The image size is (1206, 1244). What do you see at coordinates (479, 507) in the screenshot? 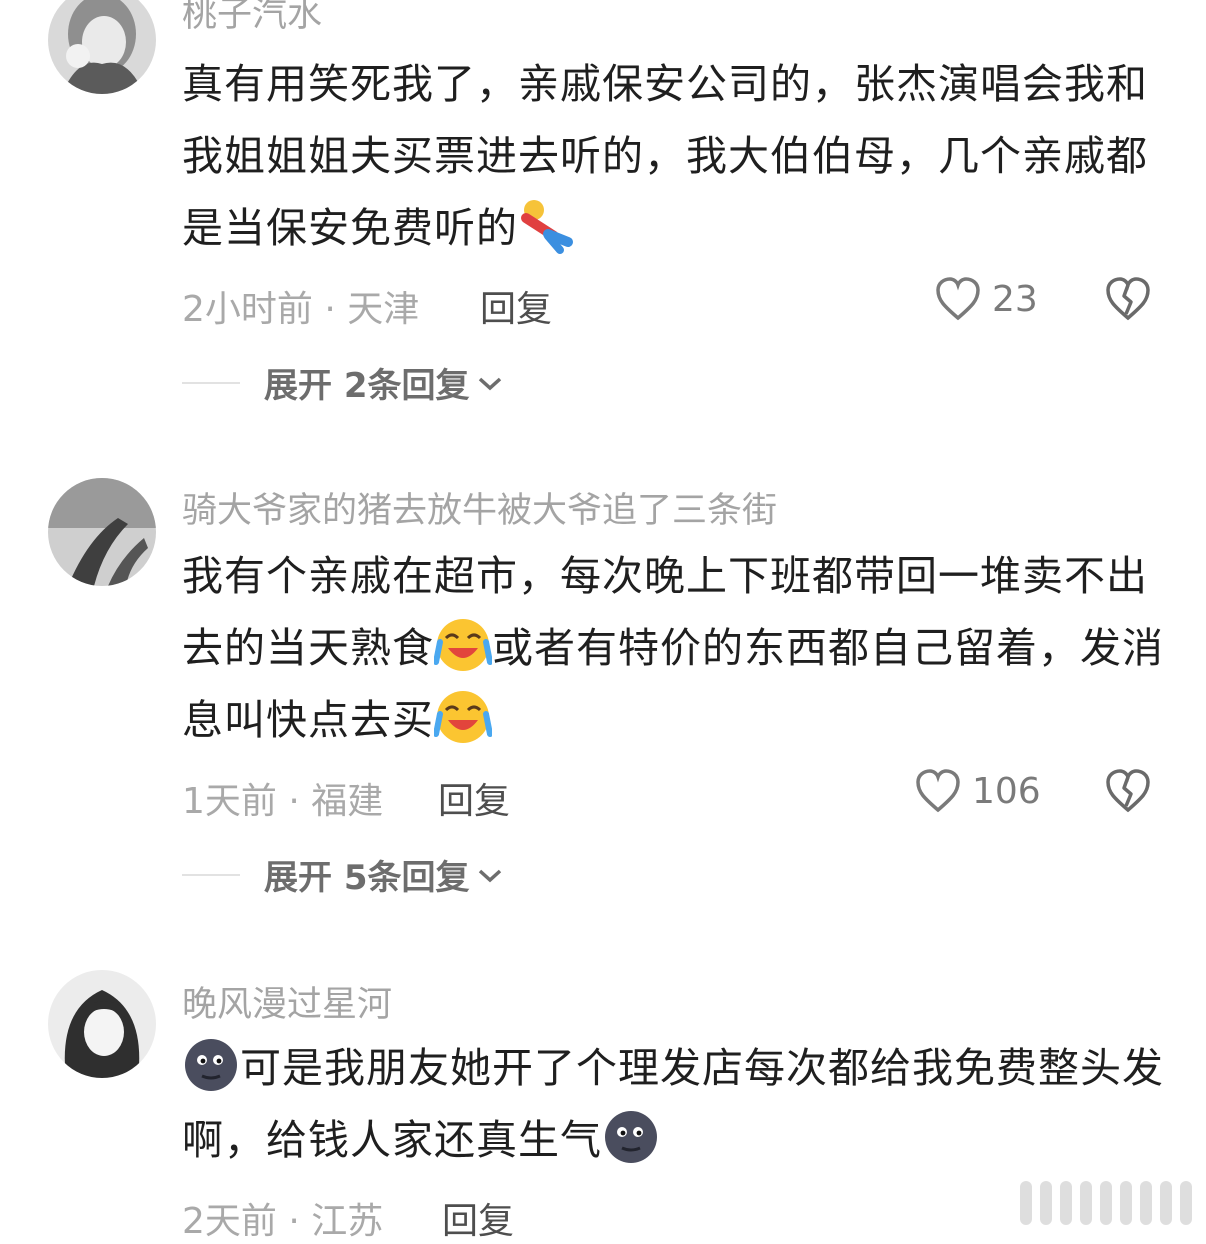
I see `username: 骑大爷家的猪去放牛被大爷追了三条街` at bounding box center [479, 507].